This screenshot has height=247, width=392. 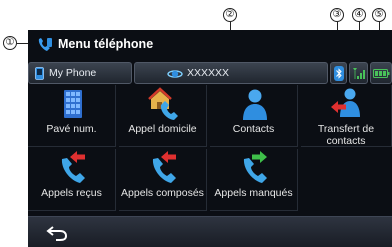 What do you see at coordinates (210, 45) in the screenshot?
I see `title-bar: Menu téléphone` at bounding box center [210, 45].